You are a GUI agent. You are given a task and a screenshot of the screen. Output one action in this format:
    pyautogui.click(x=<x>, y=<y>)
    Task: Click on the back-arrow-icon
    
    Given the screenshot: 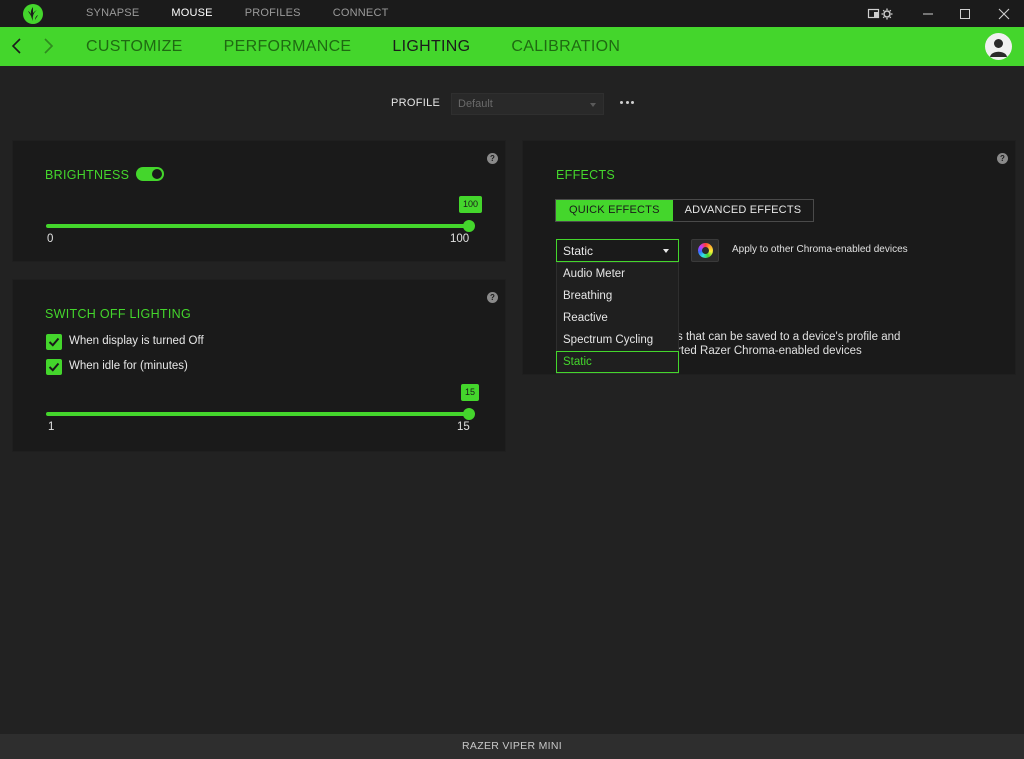 What is the action you would take?
    pyautogui.click(x=17, y=46)
    